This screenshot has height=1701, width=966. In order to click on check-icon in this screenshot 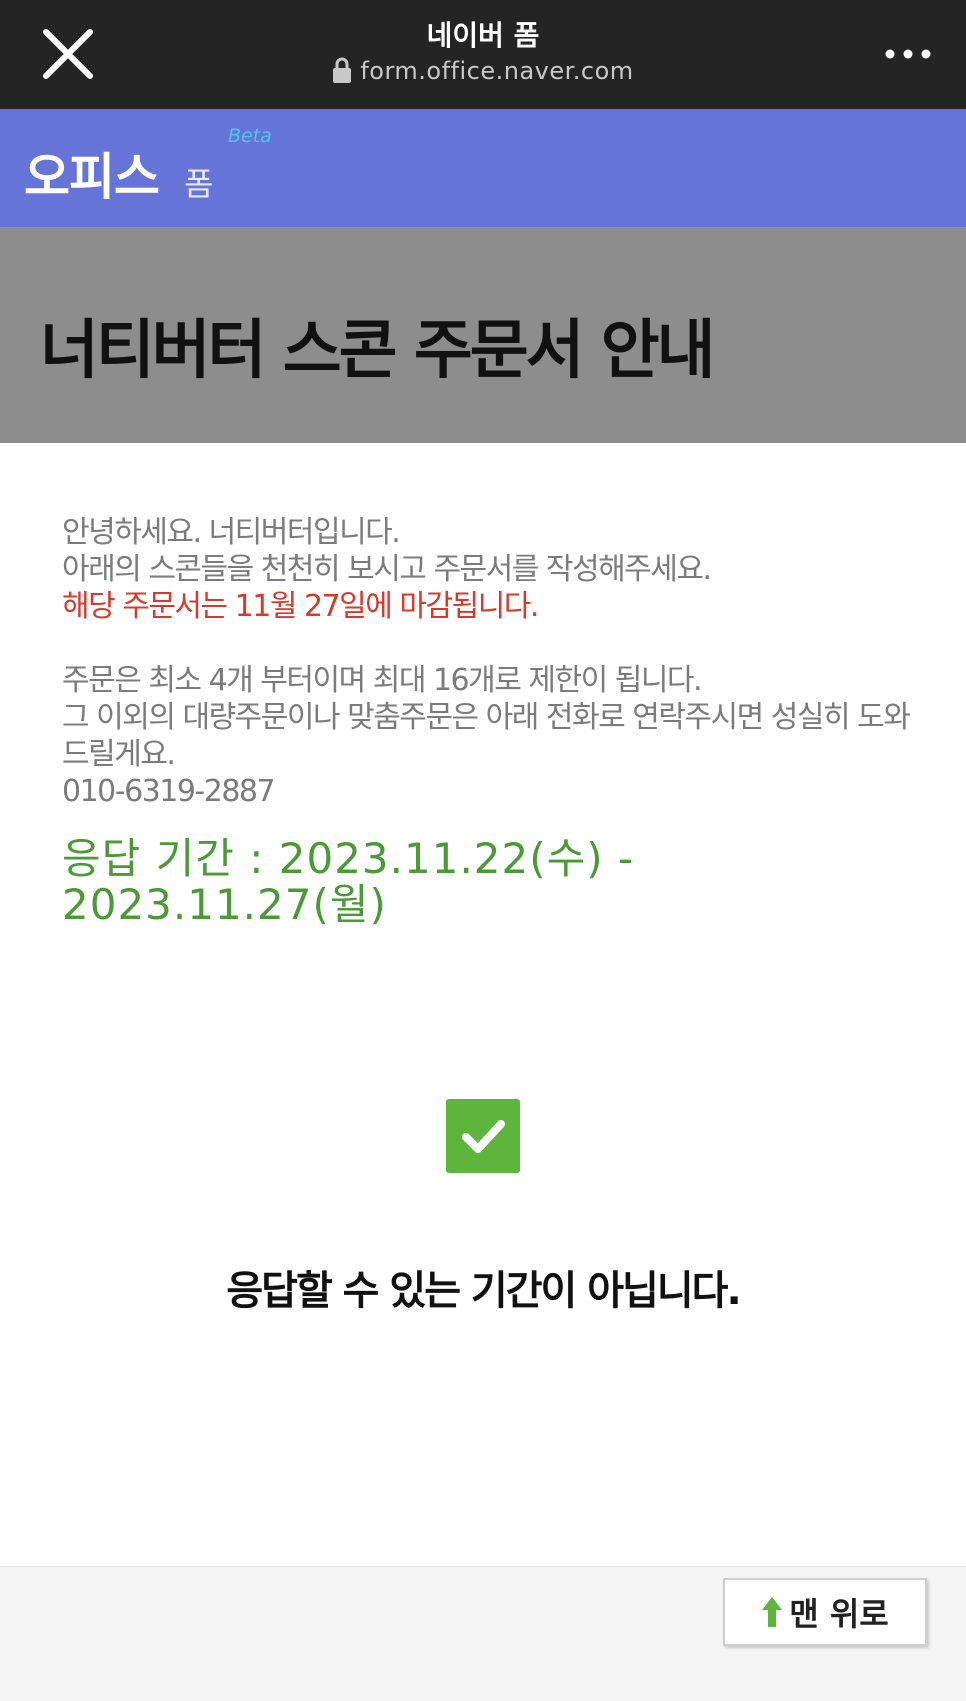, I will do `click(483, 1136)`.